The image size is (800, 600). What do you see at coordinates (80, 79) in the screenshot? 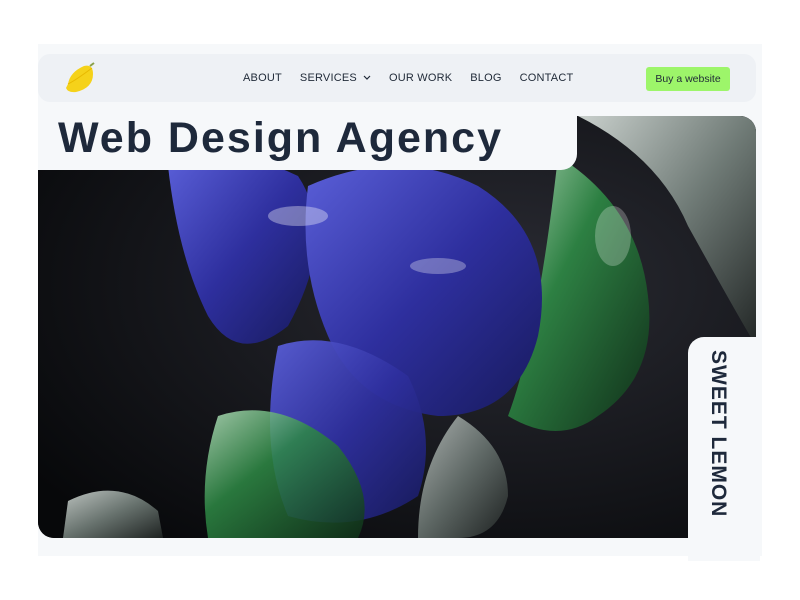
I see `lemon-logo-icon` at bounding box center [80, 79].